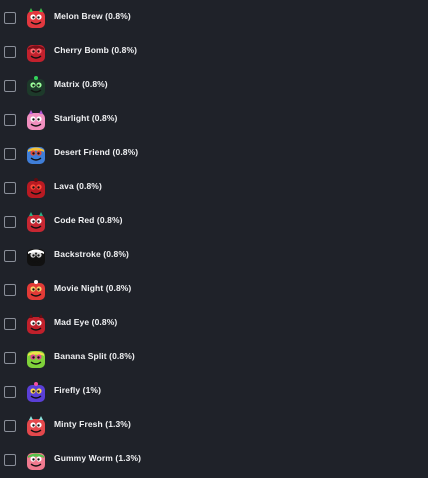 Image resolution: width=428 pixels, height=478 pixels. I want to click on list-item: Backstroke (0.8%), so click(214, 257).